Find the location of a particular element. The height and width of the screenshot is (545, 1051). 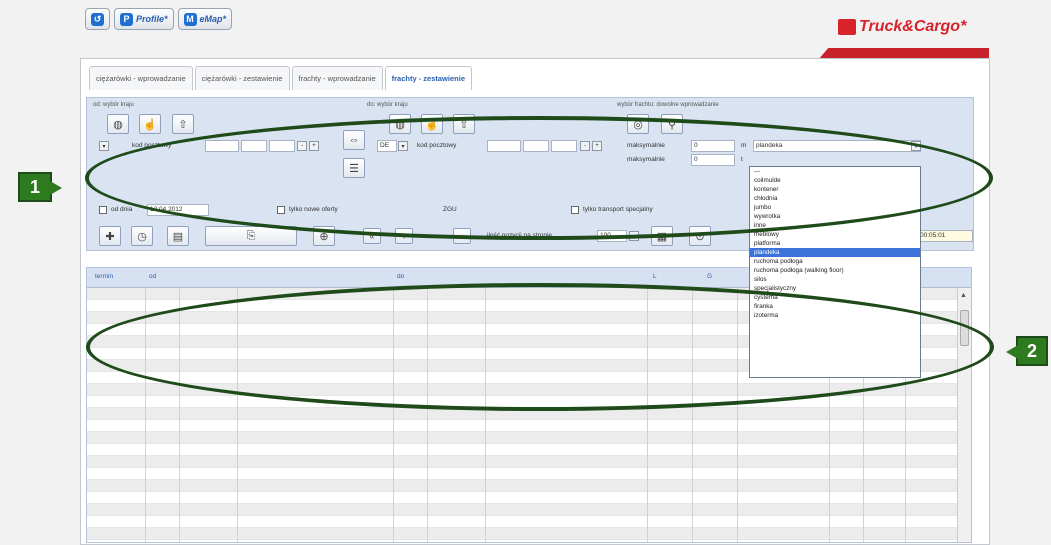

col-l: L is located at coordinates (655, 276).